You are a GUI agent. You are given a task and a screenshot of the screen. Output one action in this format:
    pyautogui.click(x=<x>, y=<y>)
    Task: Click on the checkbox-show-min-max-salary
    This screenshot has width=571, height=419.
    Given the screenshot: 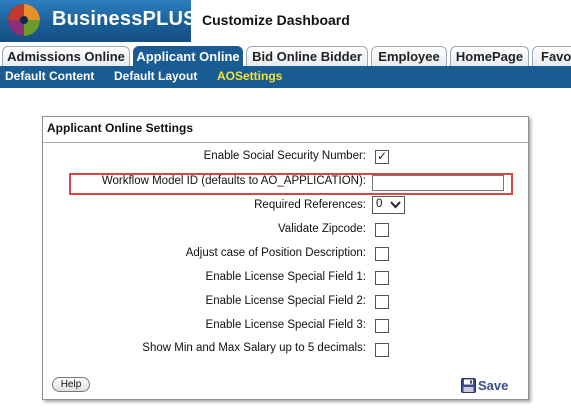 What is the action you would take?
    pyautogui.click(x=382, y=350)
    